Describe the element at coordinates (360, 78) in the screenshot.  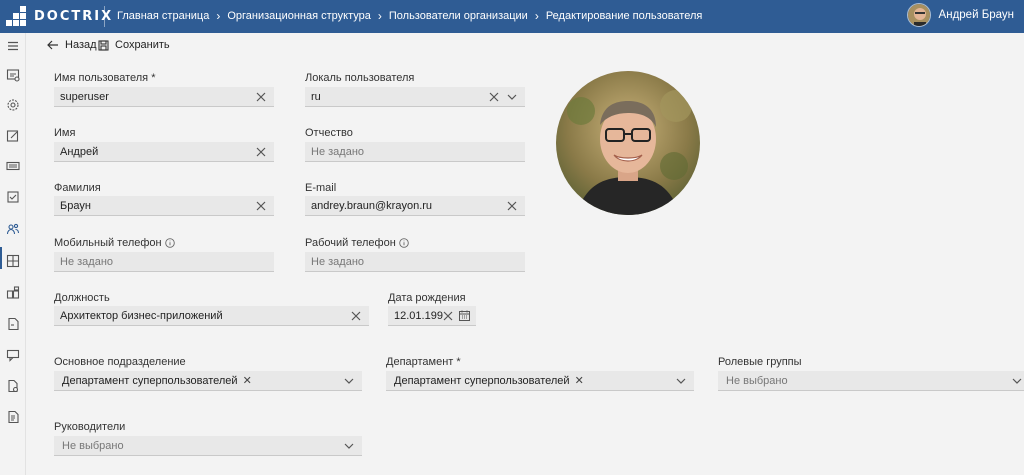
I see `locale-label: Локаль пользователя` at that location.